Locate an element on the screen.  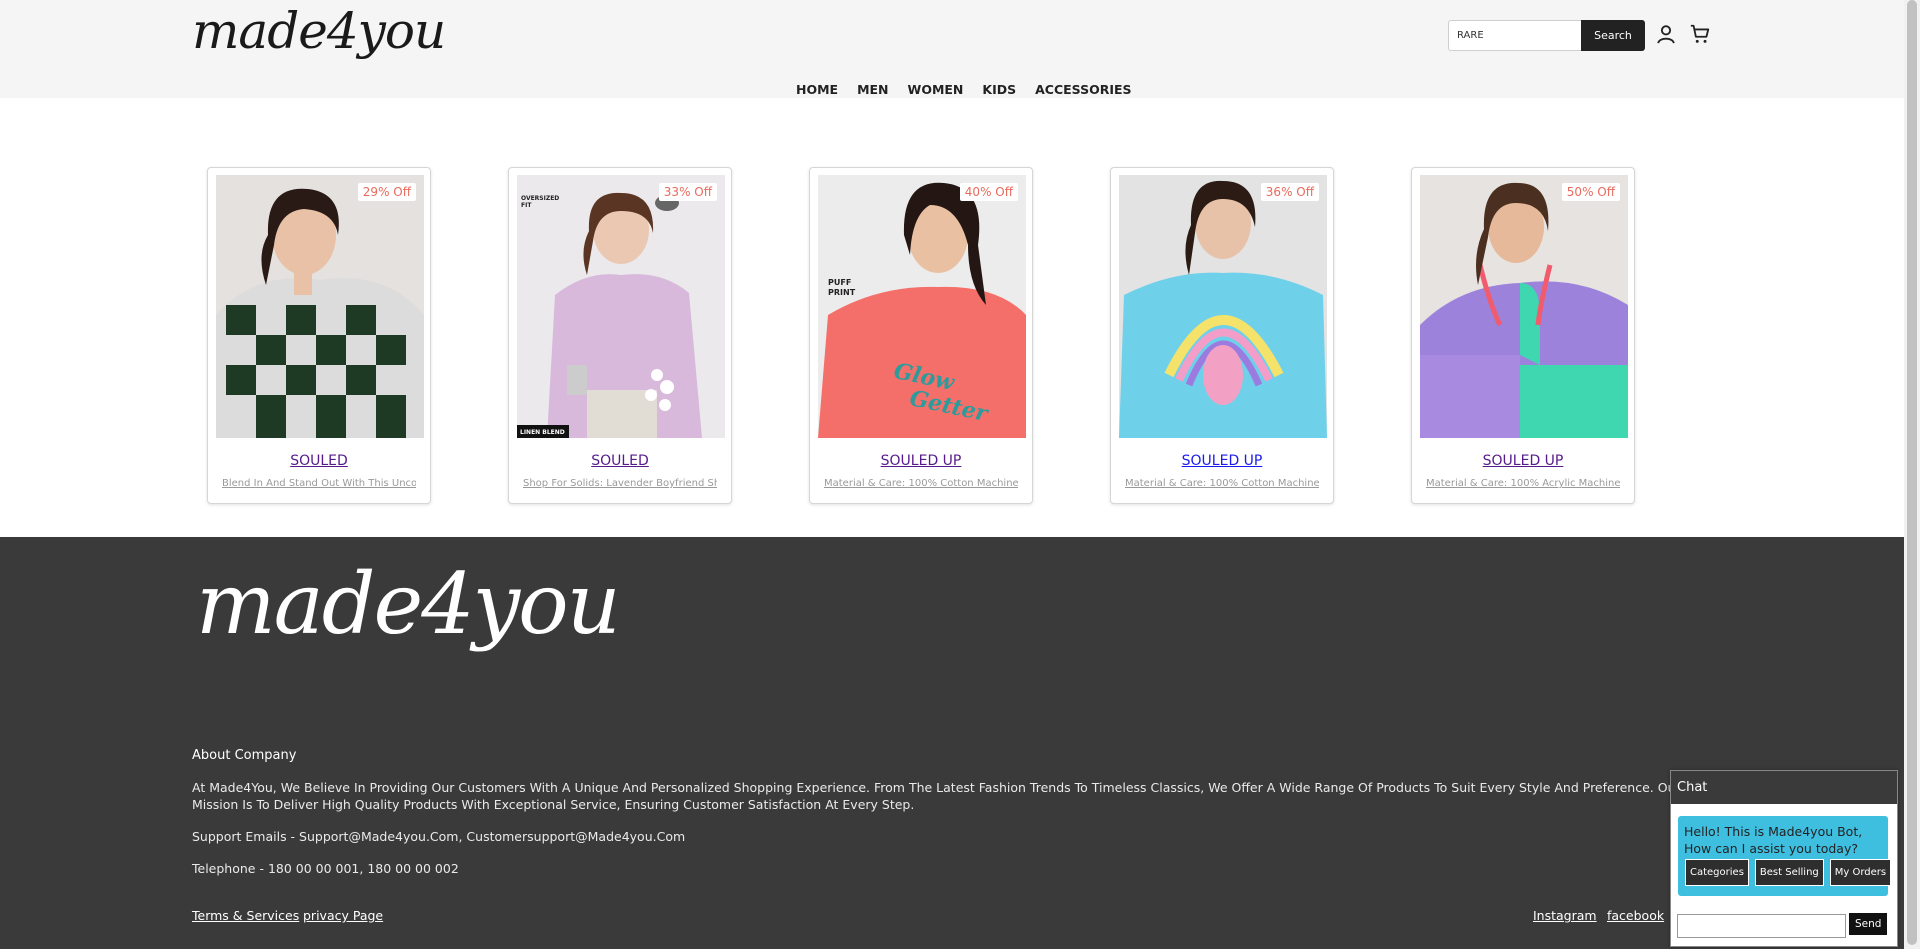
telephone: Telephone - 180 00 00 001, 180 00 00 002 is located at coordinates (325, 868).